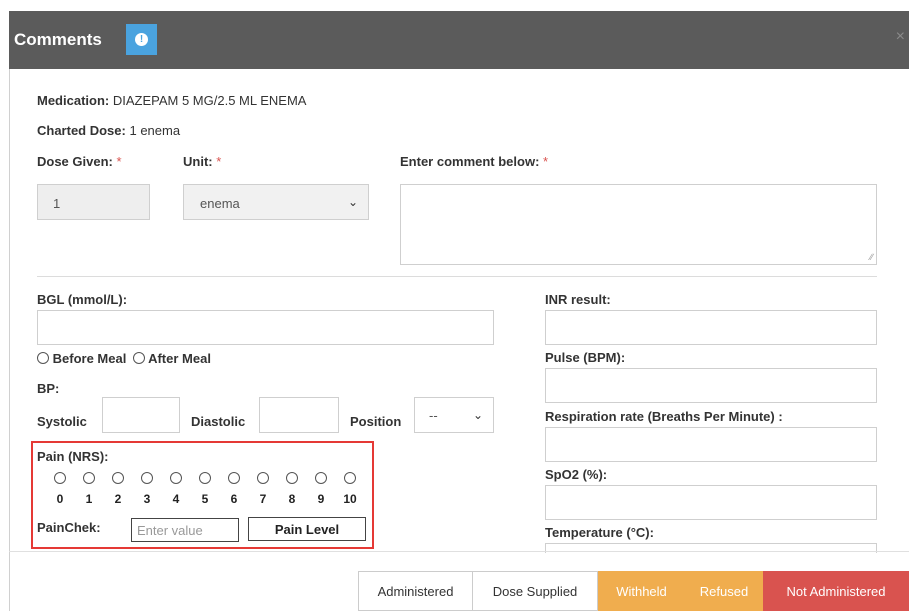 The image size is (909, 611). I want to click on unit-label: Unit:, so click(198, 161).